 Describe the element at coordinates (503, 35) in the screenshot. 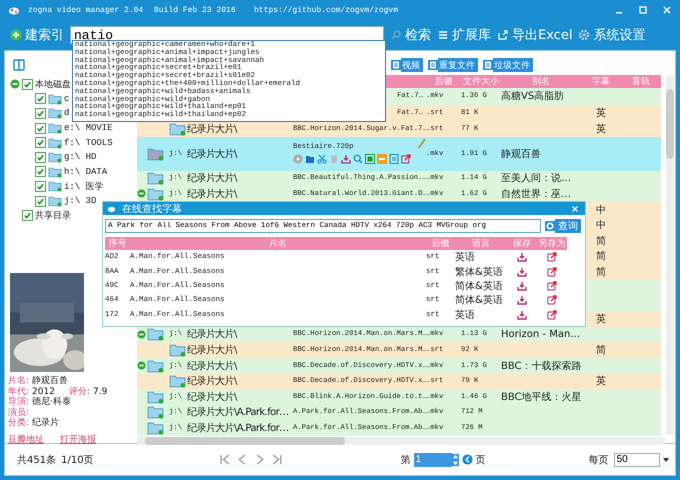

I see `export-icon` at that location.